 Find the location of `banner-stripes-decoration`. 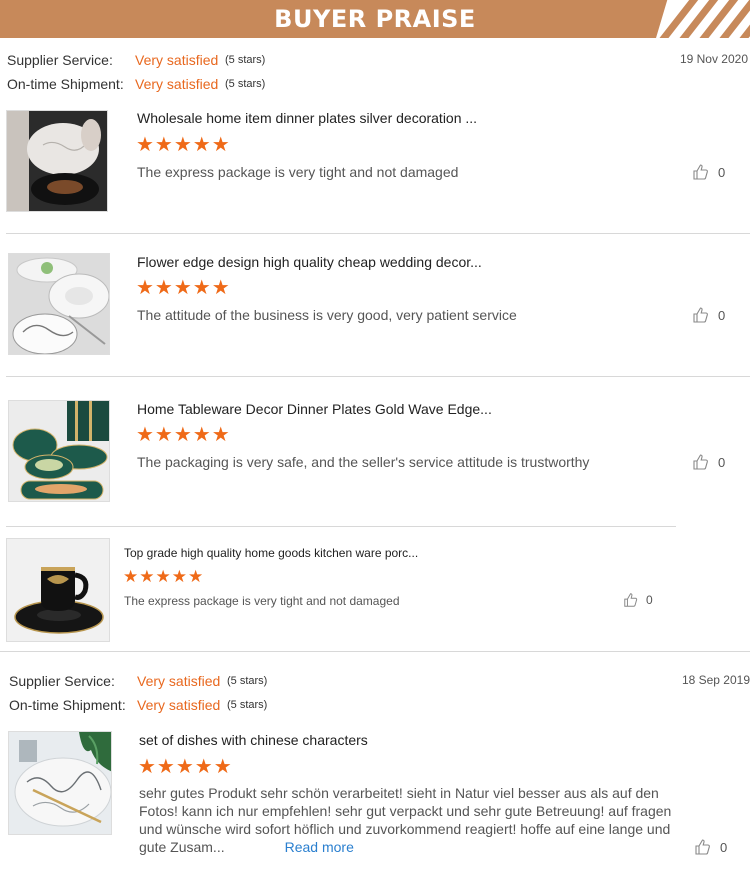

banner-stripes-decoration is located at coordinates (703, 19).